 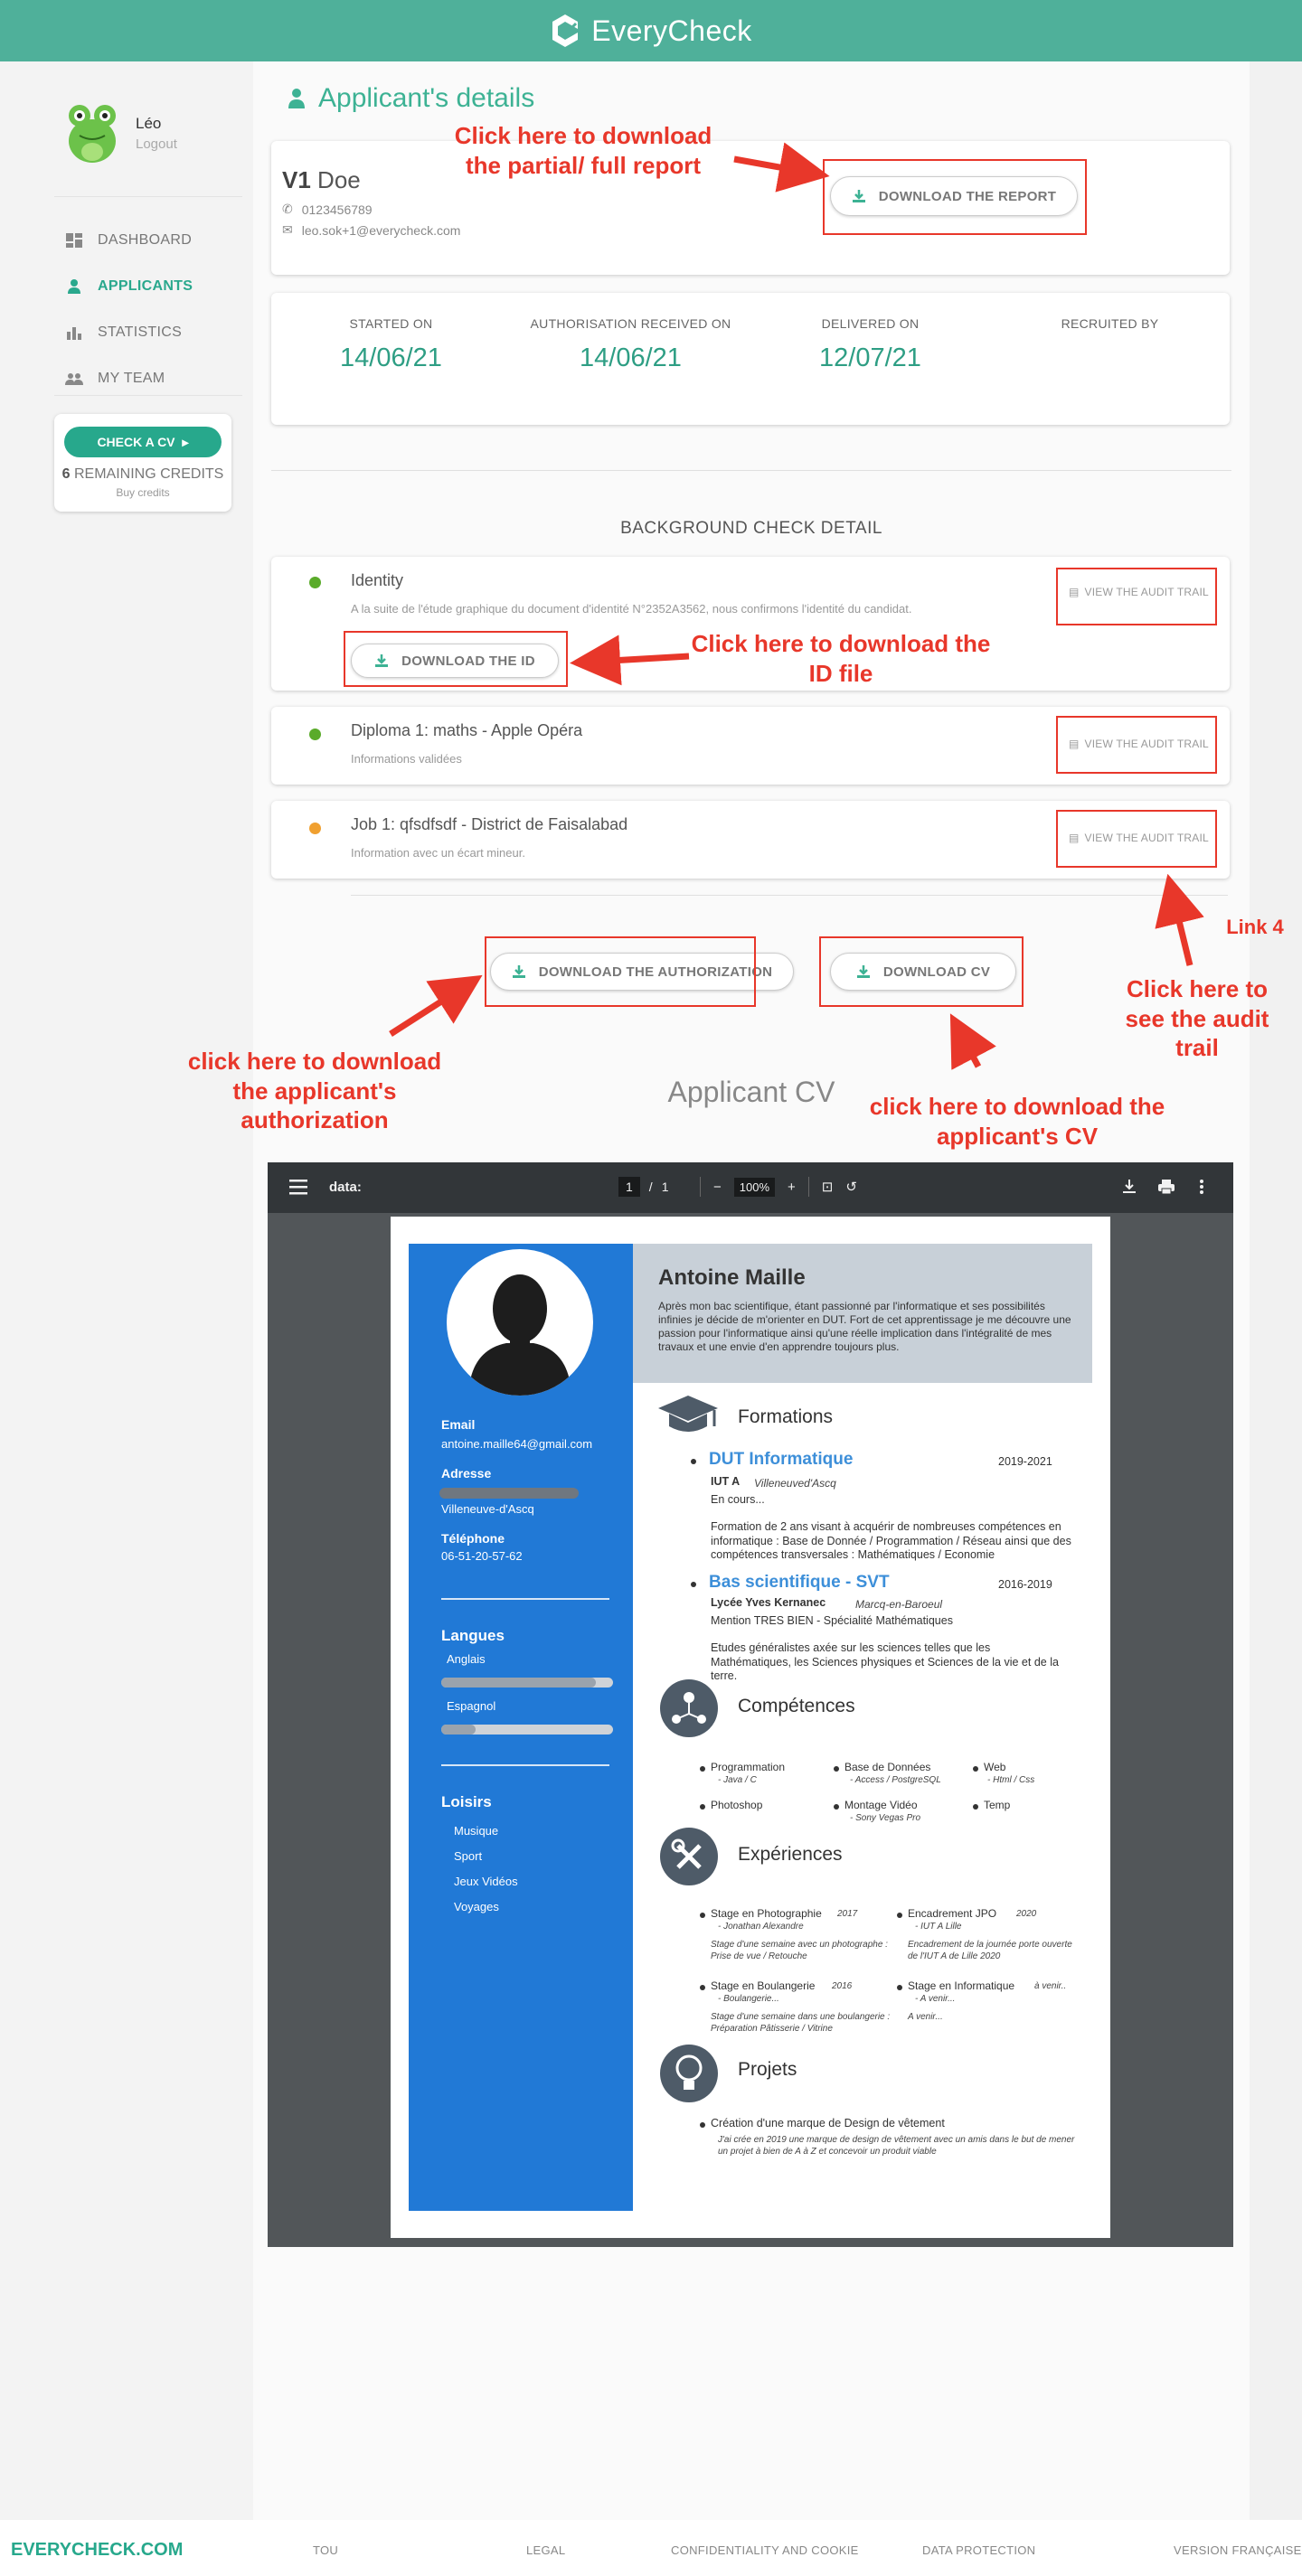 I want to click on buy-credits-link: Buy credits, so click(x=142, y=493).